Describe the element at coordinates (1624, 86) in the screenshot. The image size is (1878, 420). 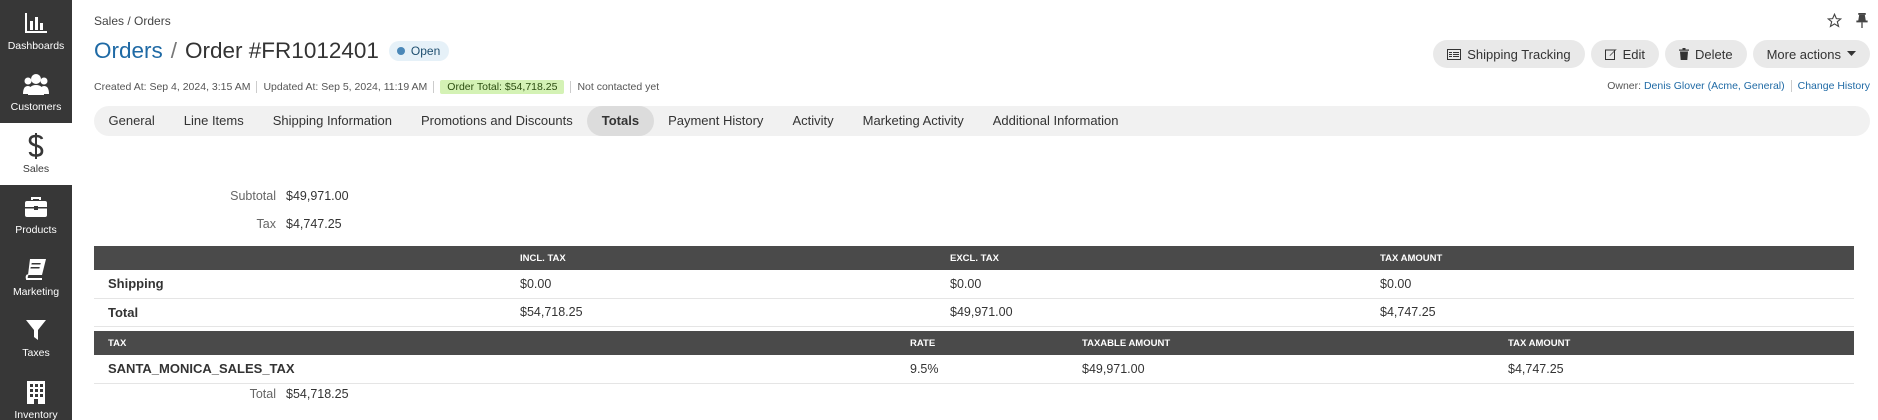
I see `owner-label: Owner:` at that location.